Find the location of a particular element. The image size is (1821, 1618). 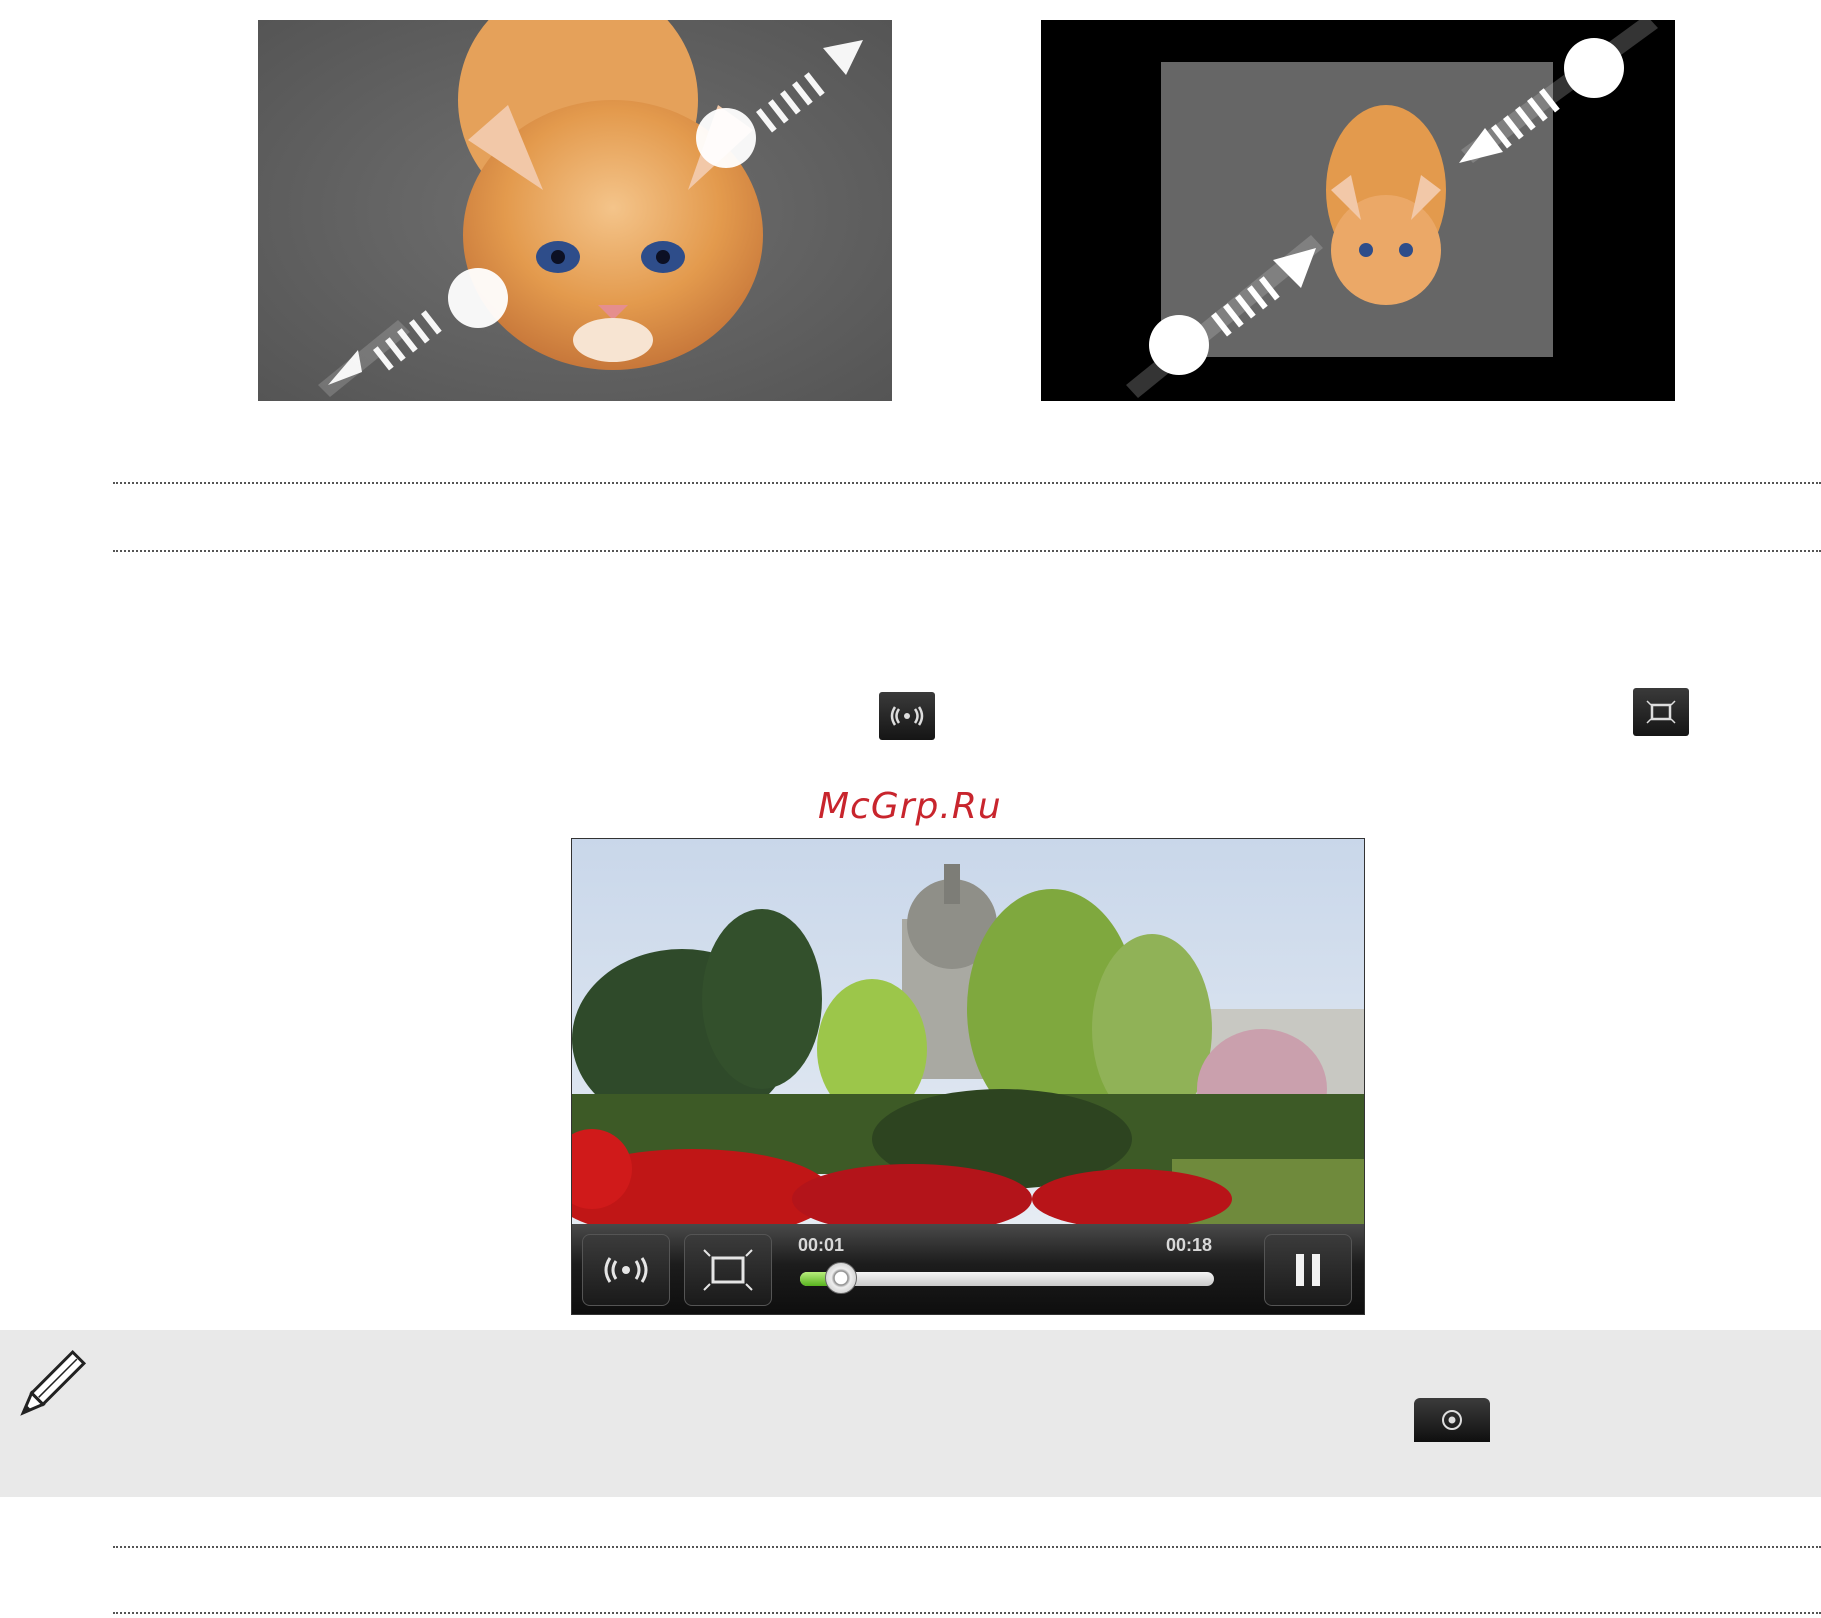

seek-bar is located at coordinates (1007, 1278).